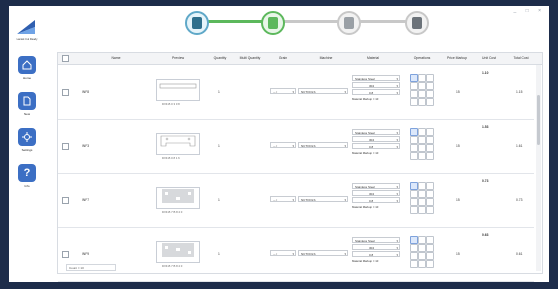 This screenshot has width=558, height=289. I want to click on sidebar-item-home: Home, so click(27, 68).